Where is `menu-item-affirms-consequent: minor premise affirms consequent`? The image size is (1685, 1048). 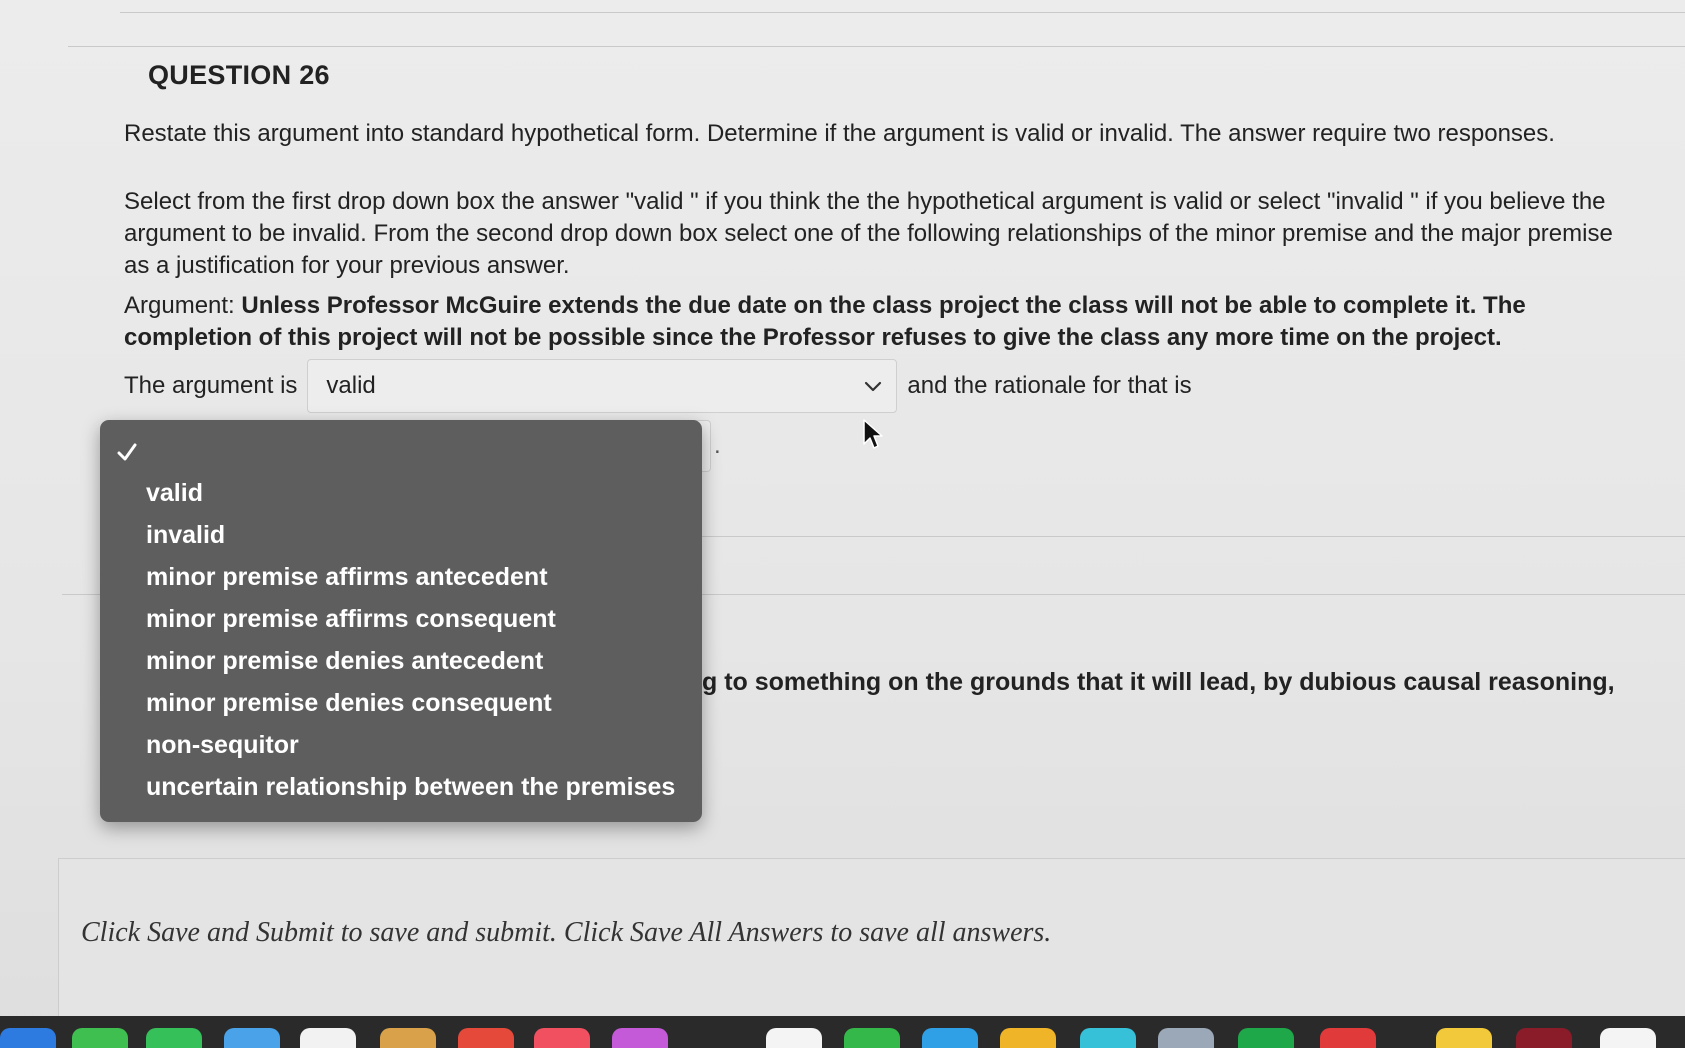
menu-item-affirms-consequent: minor premise affirms consequent is located at coordinates (401, 619).